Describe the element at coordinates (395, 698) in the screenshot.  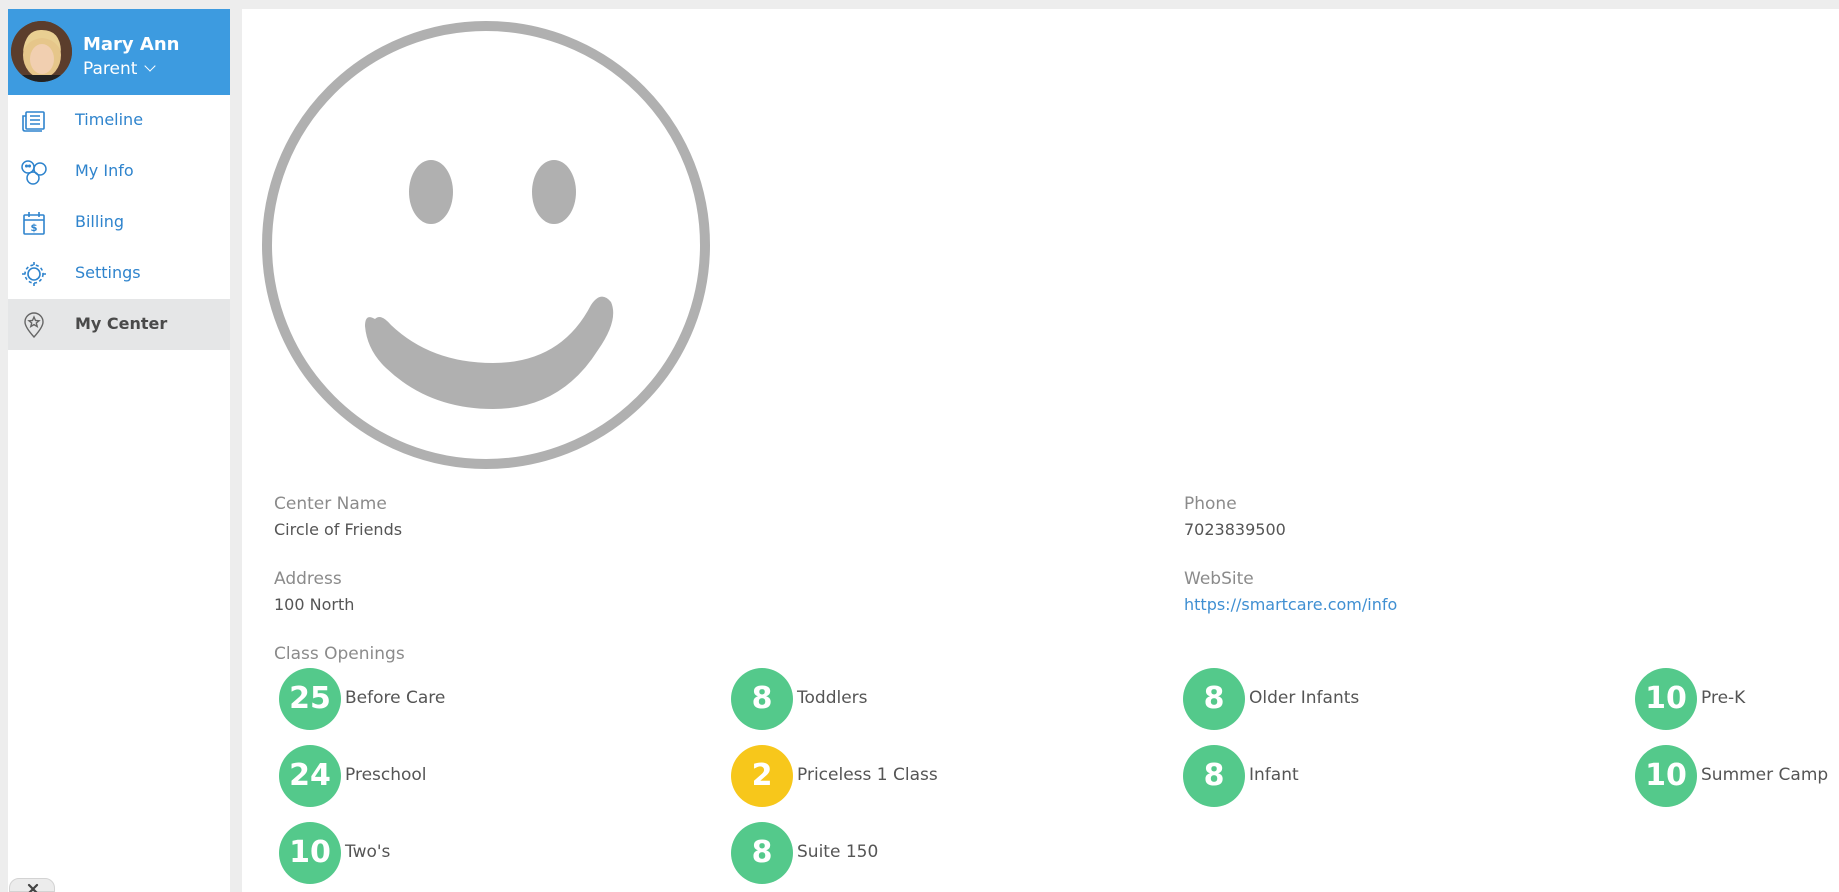
I see `opening-class-label: Before Care` at that location.